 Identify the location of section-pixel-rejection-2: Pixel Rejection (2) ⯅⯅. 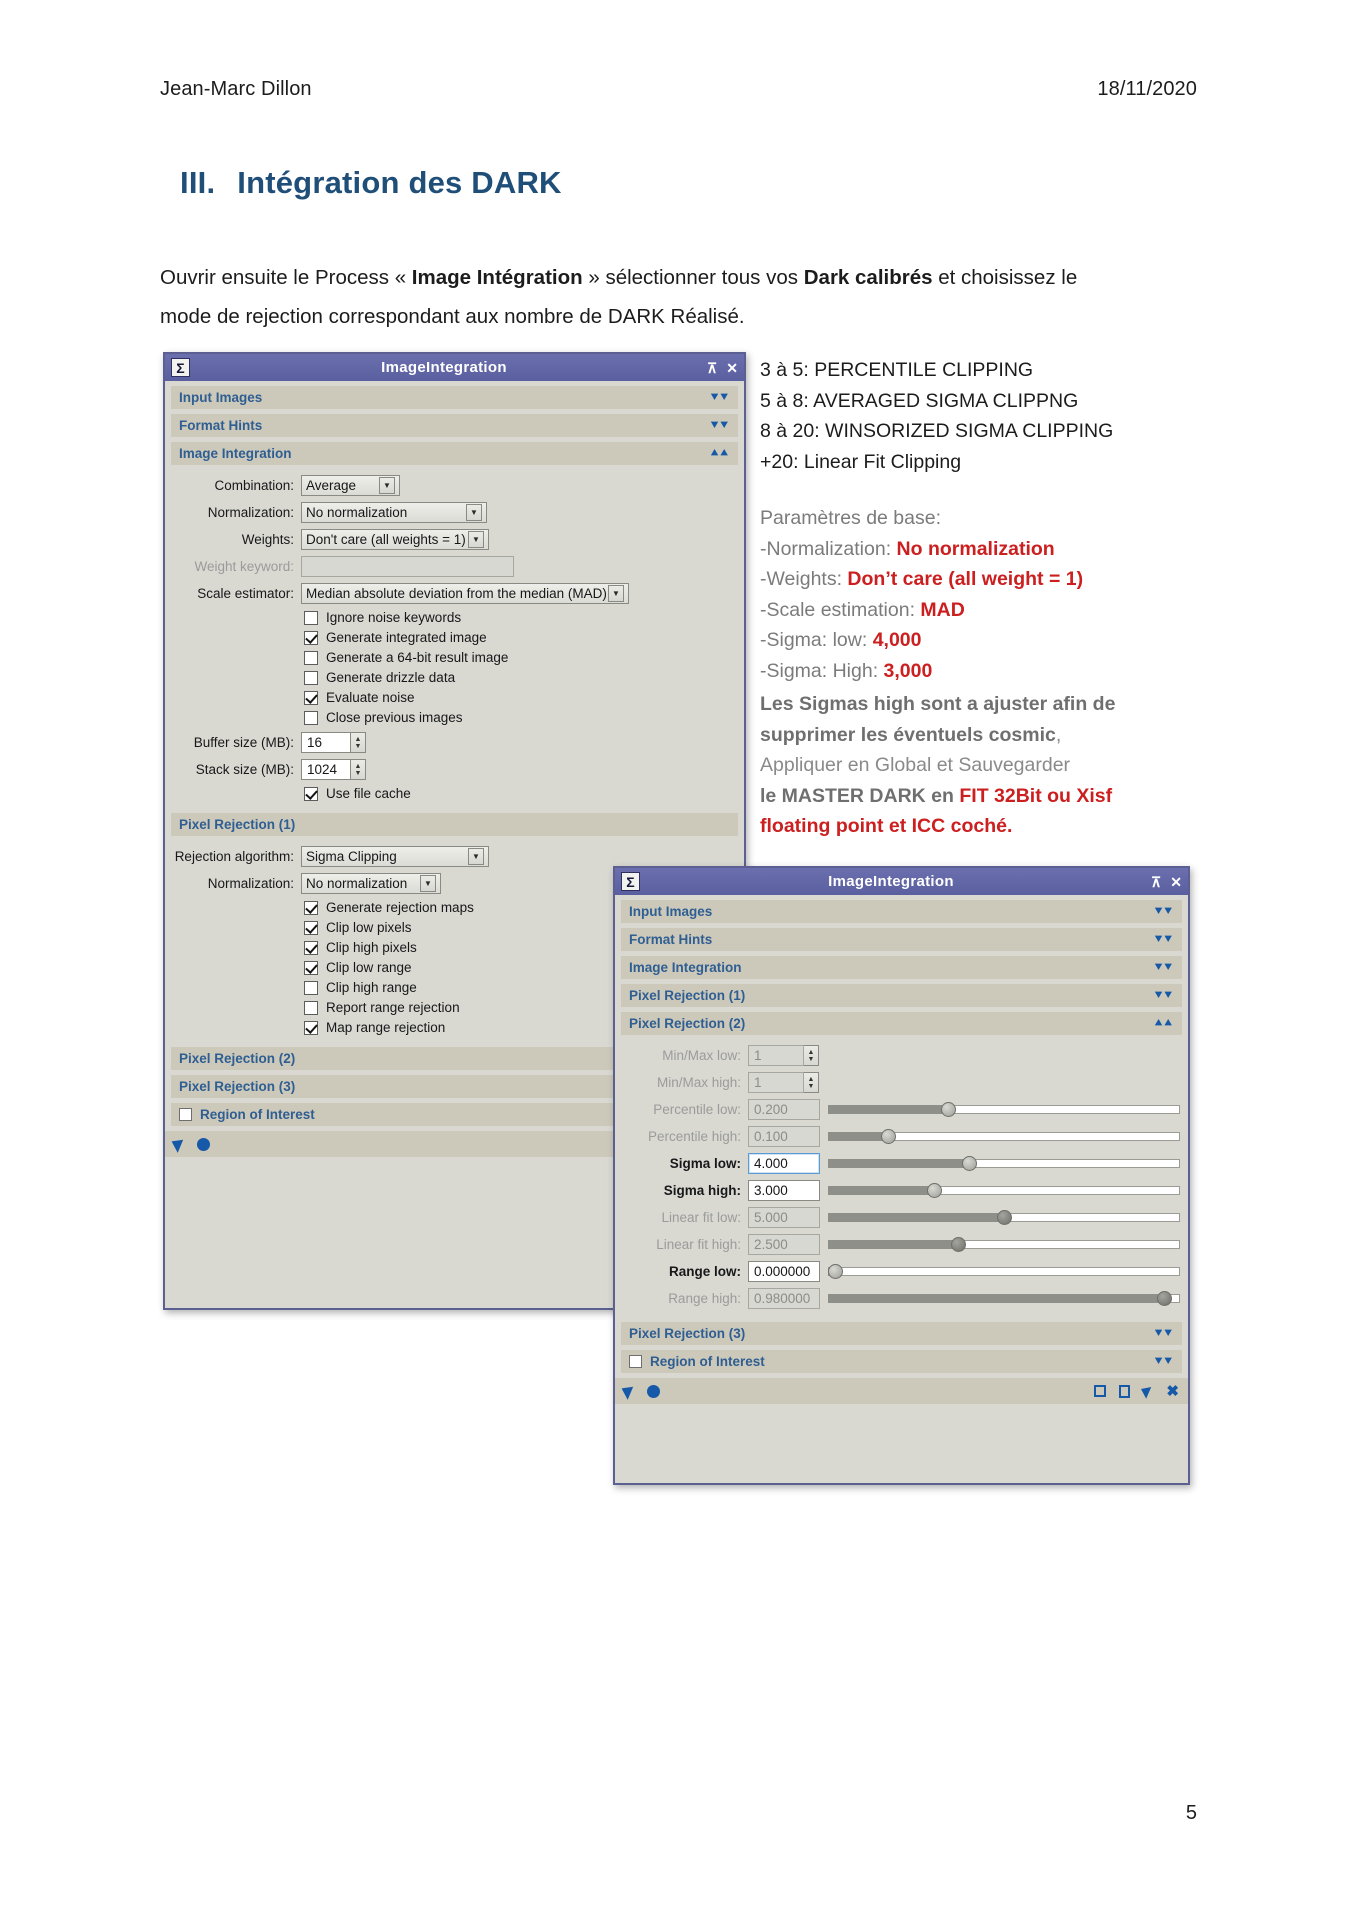
(901, 1023).